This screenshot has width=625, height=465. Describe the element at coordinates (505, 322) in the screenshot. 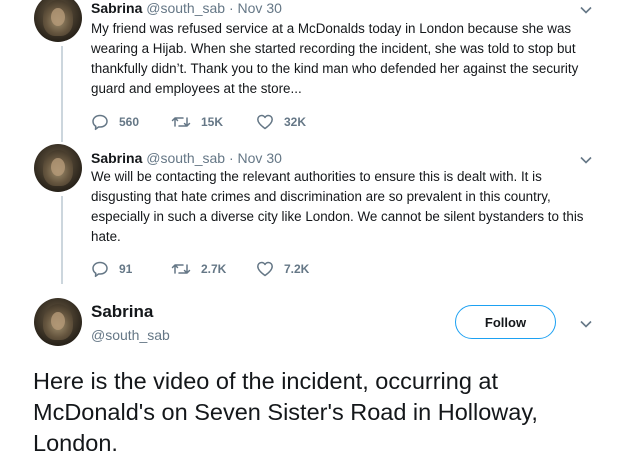

I see `follow-button: Follow` at that location.